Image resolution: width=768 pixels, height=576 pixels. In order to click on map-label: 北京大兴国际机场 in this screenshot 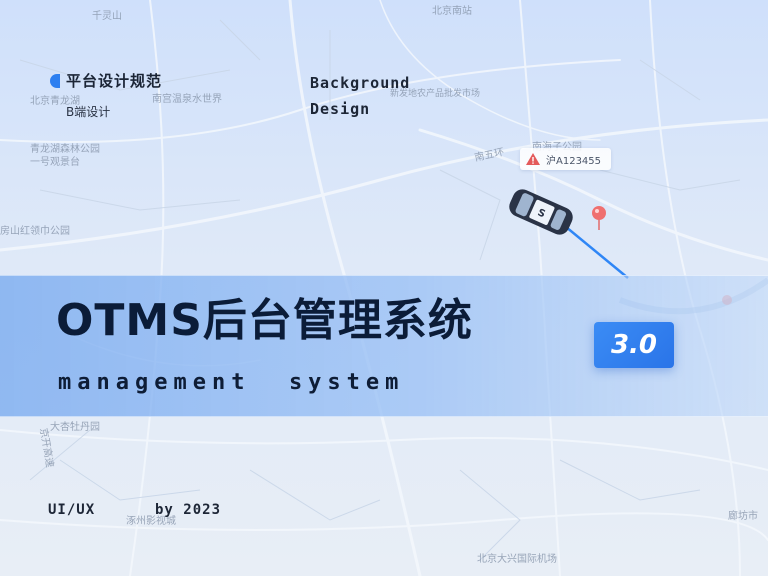, I will do `click(517, 559)`.